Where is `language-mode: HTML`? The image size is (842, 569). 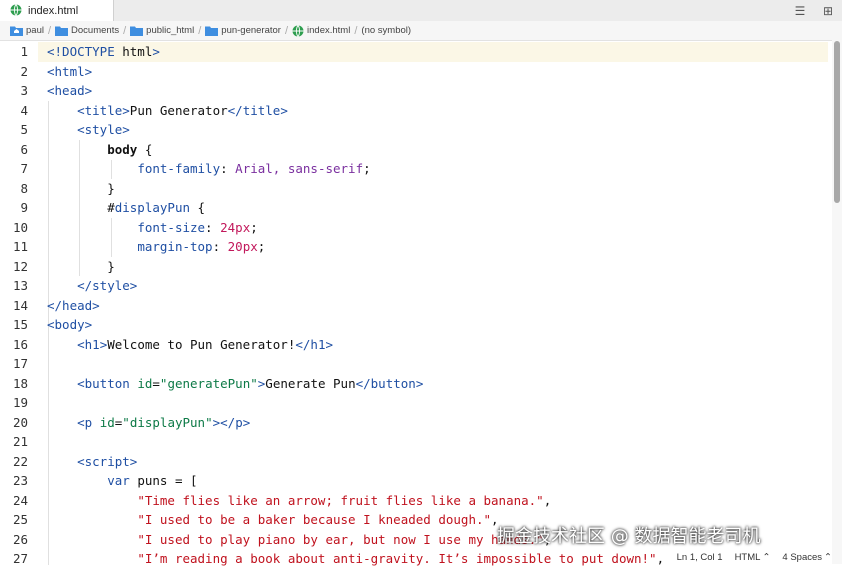 language-mode: HTML is located at coordinates (748, 557).